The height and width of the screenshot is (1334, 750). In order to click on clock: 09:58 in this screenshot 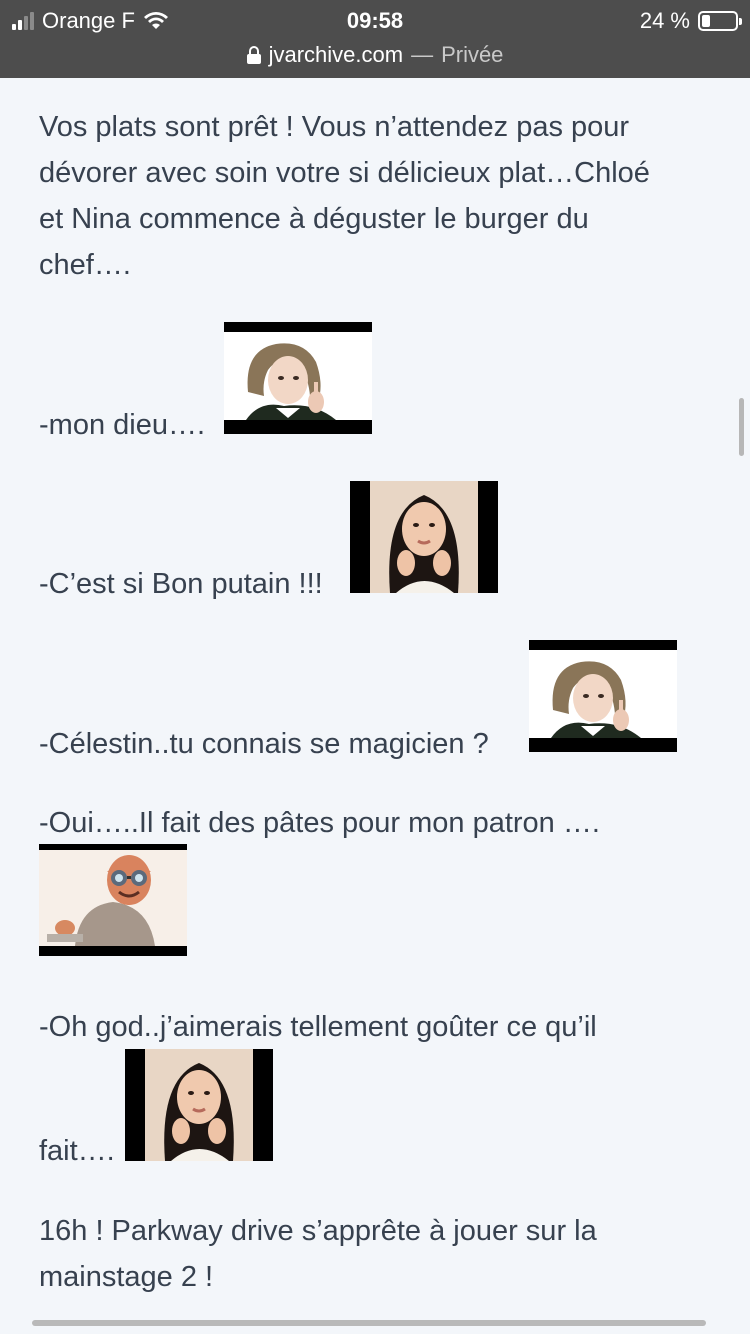, I will do `click(375, 20)`.